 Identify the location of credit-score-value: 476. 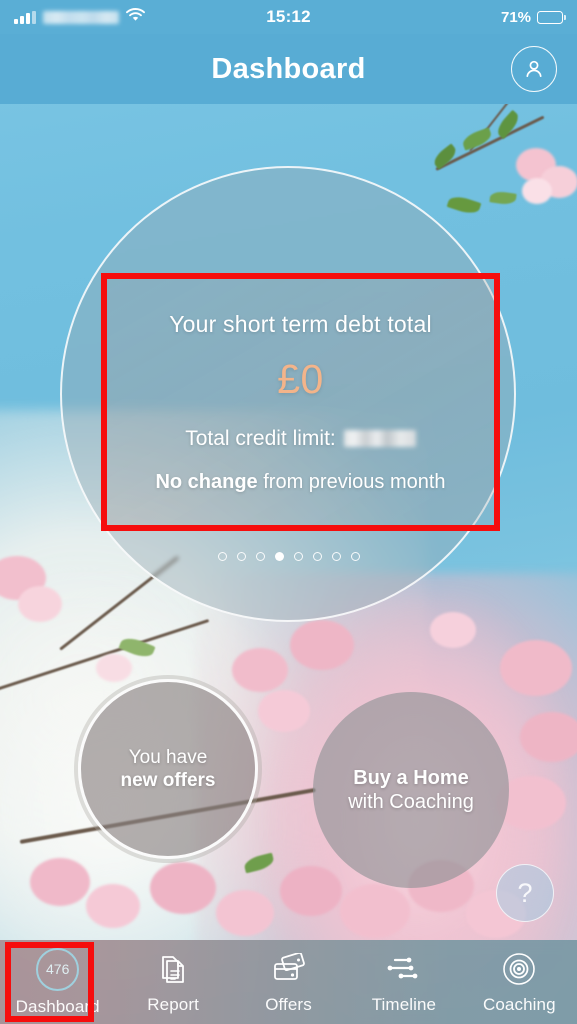
(58, 969).